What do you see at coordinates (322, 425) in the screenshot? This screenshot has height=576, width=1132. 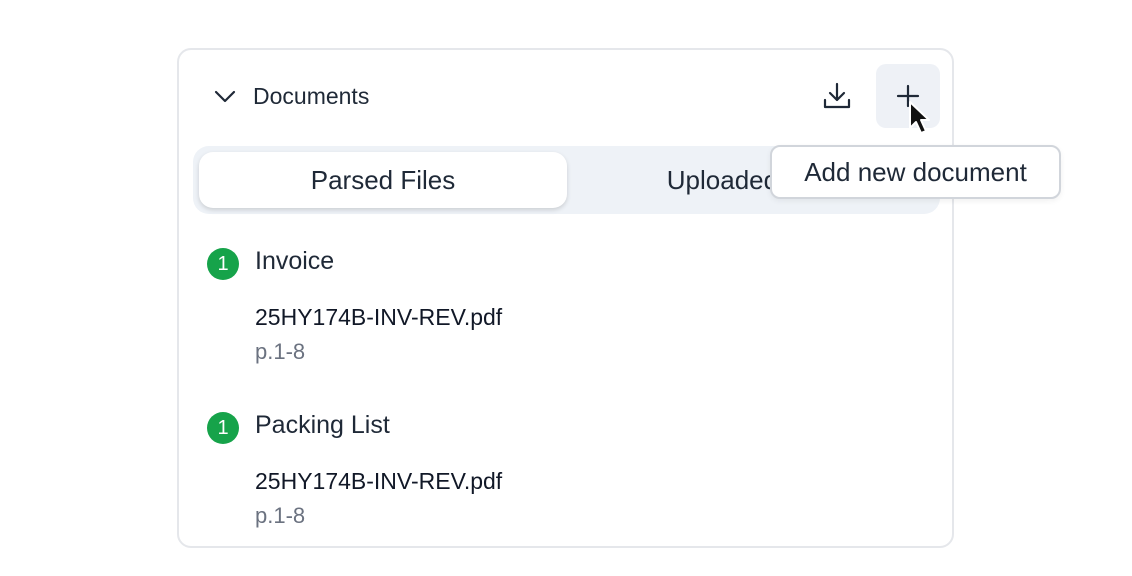 I see `document-type-label: Packing List` at bounding box center [322, 425].